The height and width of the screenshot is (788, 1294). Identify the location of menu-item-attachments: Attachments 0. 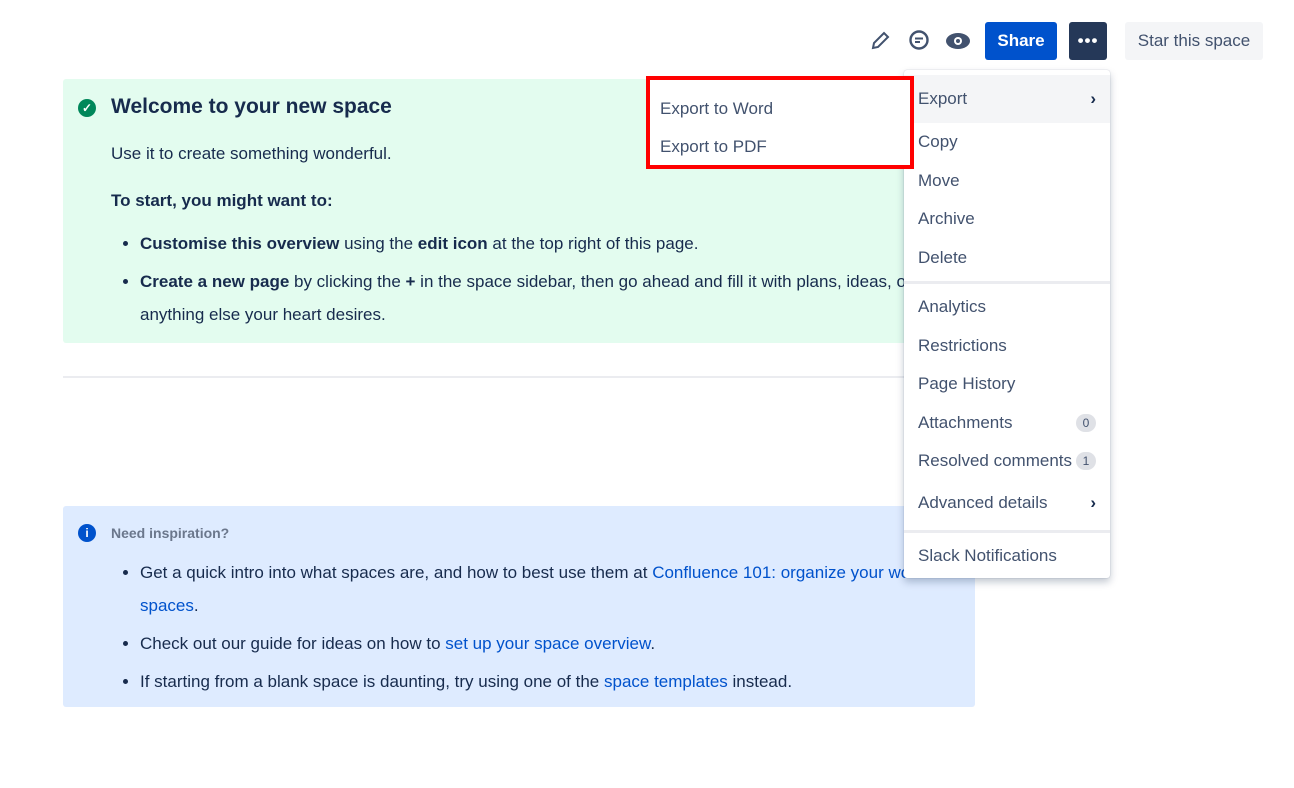
(1007, 423).